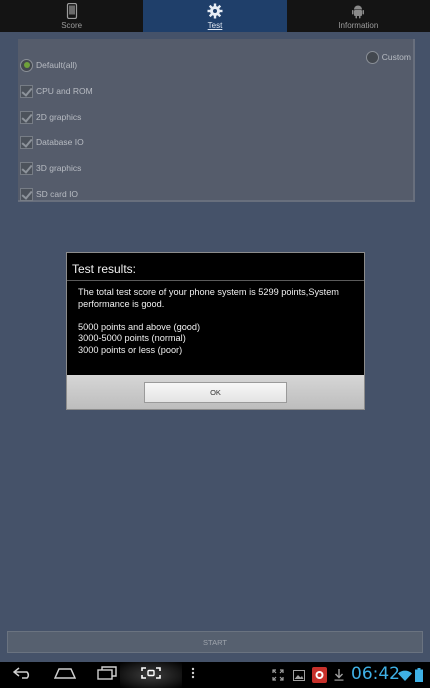 This screenshot has height=688, width=430. I want to click on ok-button: OK, so click(215, 392).